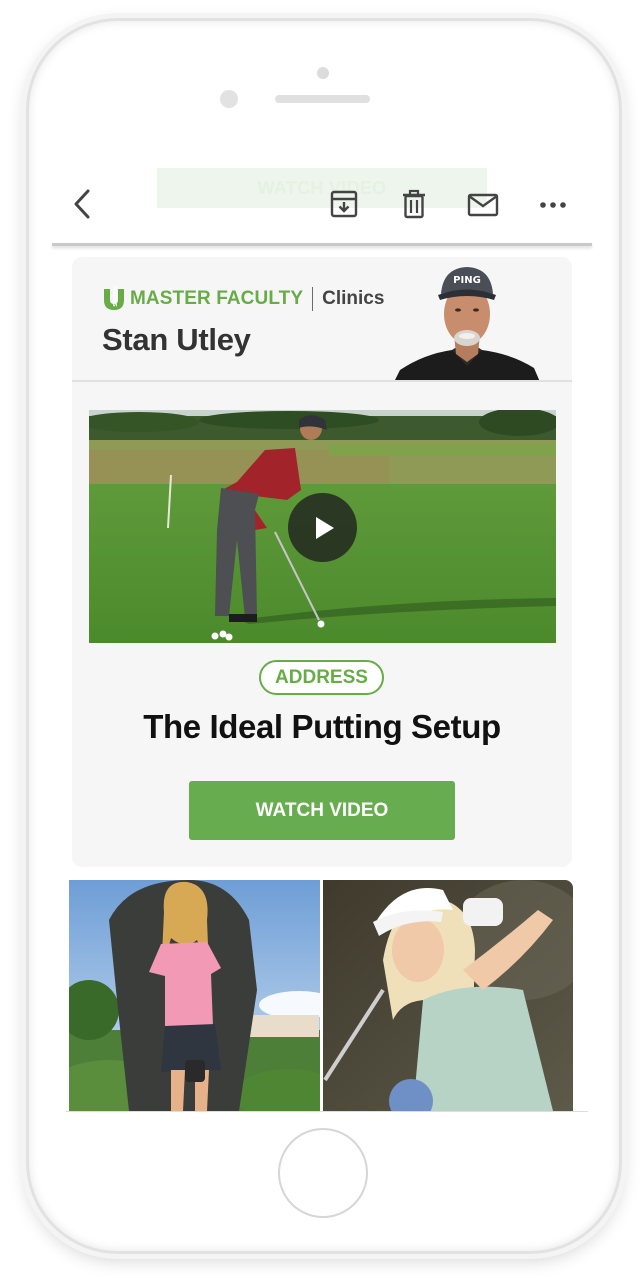 The image size is (644, 1278). What do you see at coordinates (194, 995) in the screenshot?
I see `promo-photo-golfer-pink` at bounding box center [194, 995].